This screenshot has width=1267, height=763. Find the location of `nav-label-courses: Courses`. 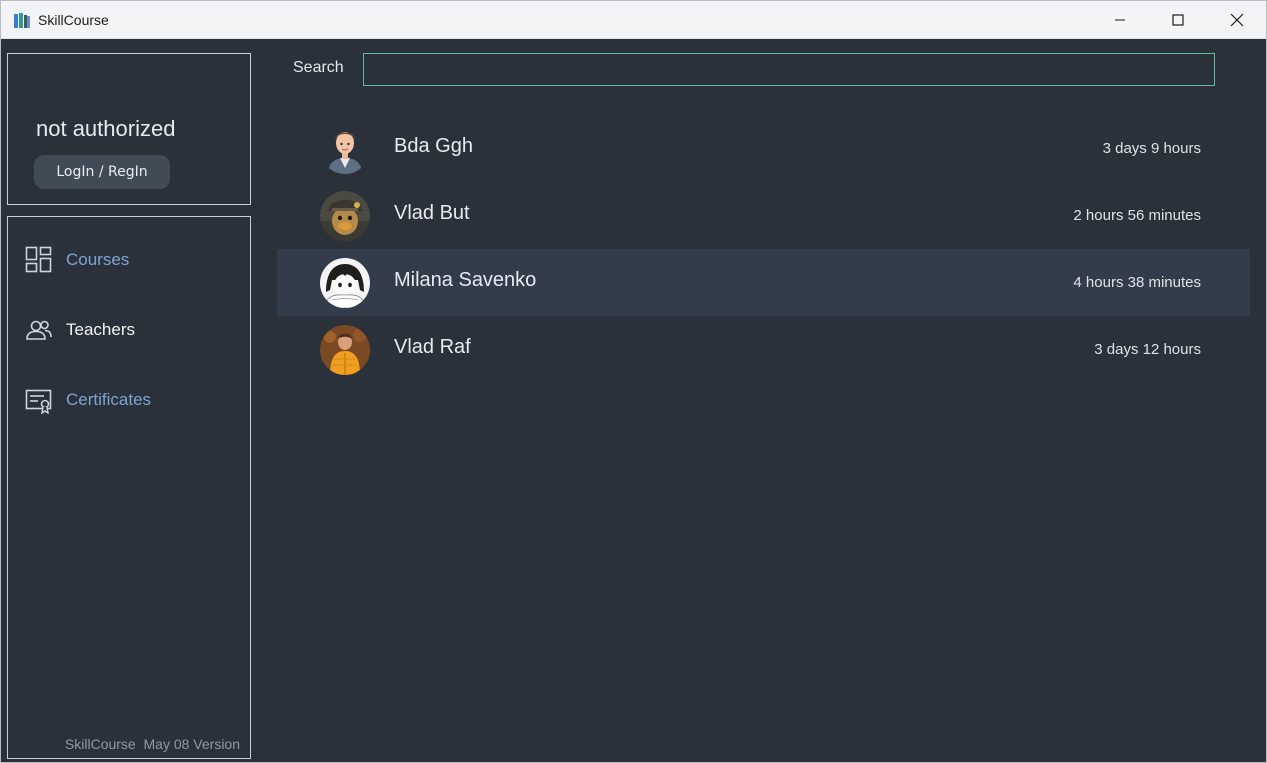

nav-label-courses: Courses is located at coordinates (98, 259).